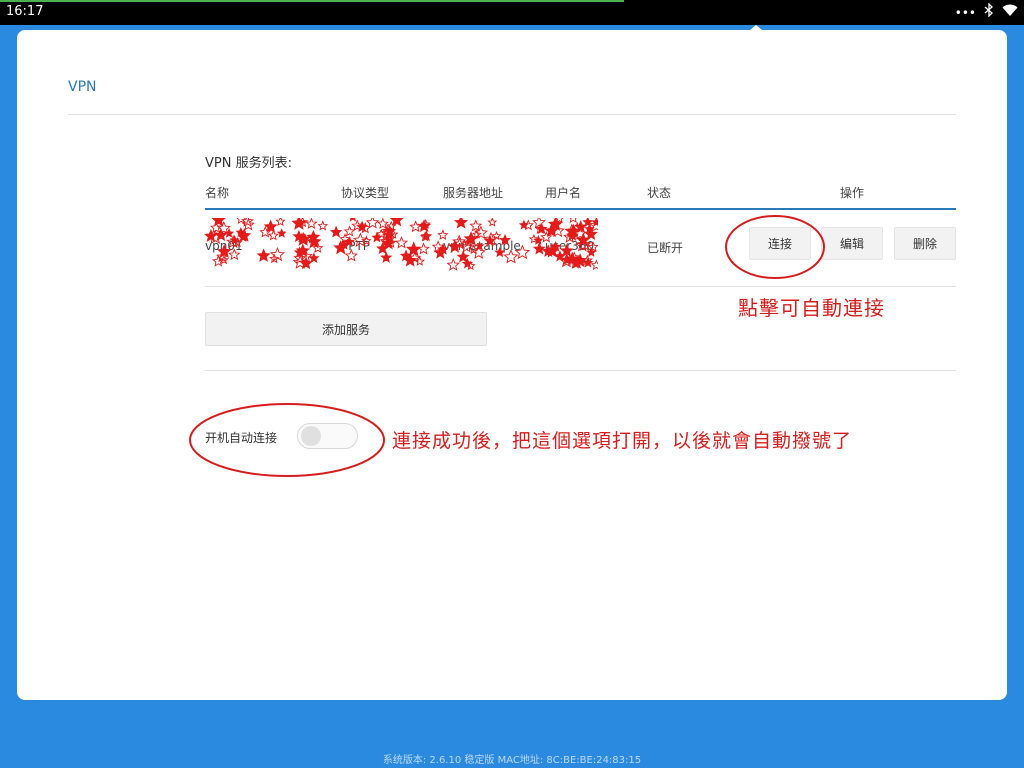  Describe the element at coordinates (82, 87) in the screenshot. I see `page-title: VPN` at that location.